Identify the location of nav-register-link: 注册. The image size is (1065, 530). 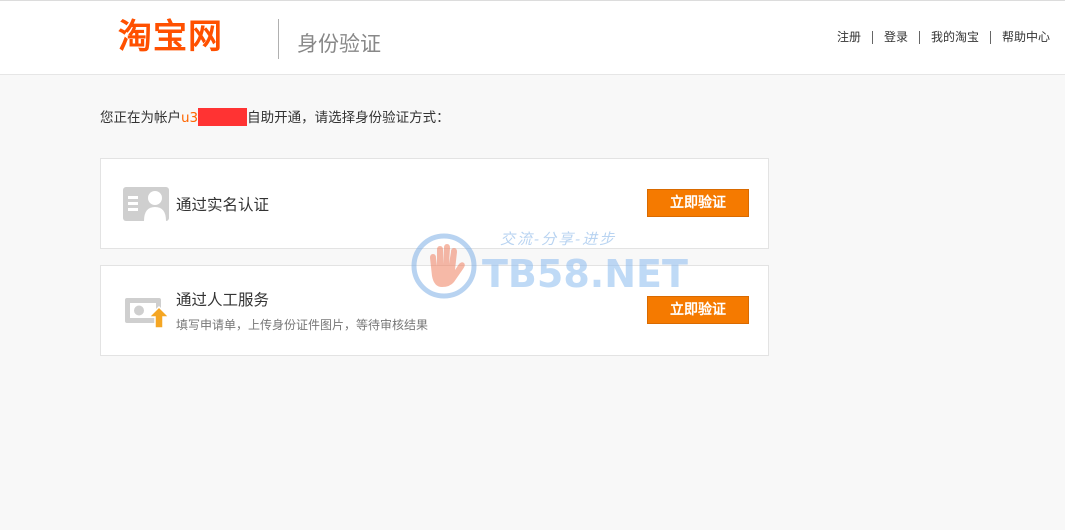
(849, 37).